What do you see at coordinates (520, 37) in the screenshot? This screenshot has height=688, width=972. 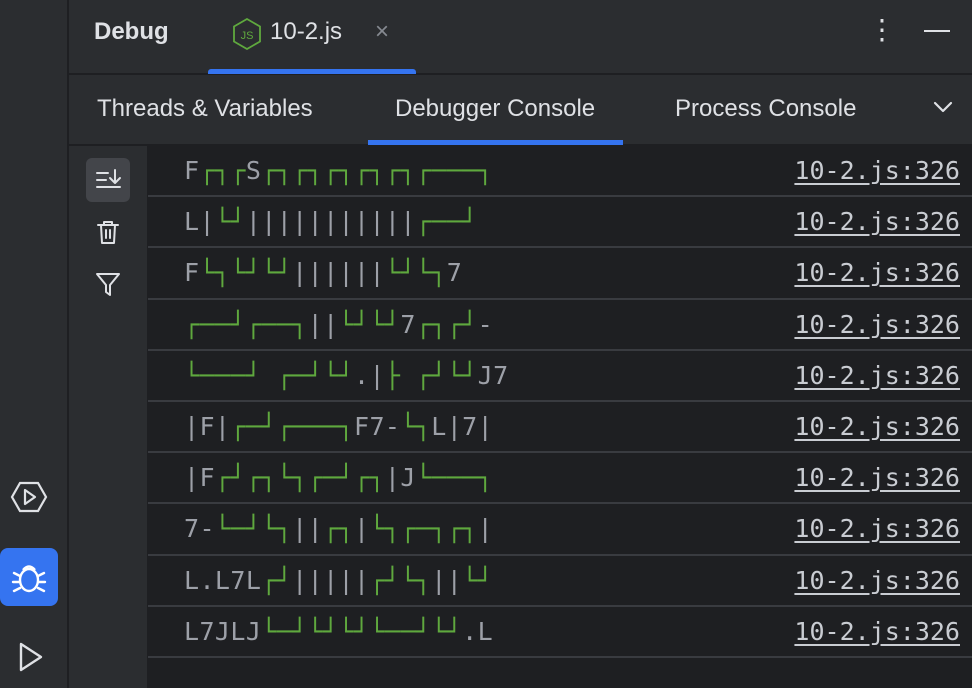 I see `debug-header: Debug JS 10-2.js × ⋮` at bounding box center [520, 37].